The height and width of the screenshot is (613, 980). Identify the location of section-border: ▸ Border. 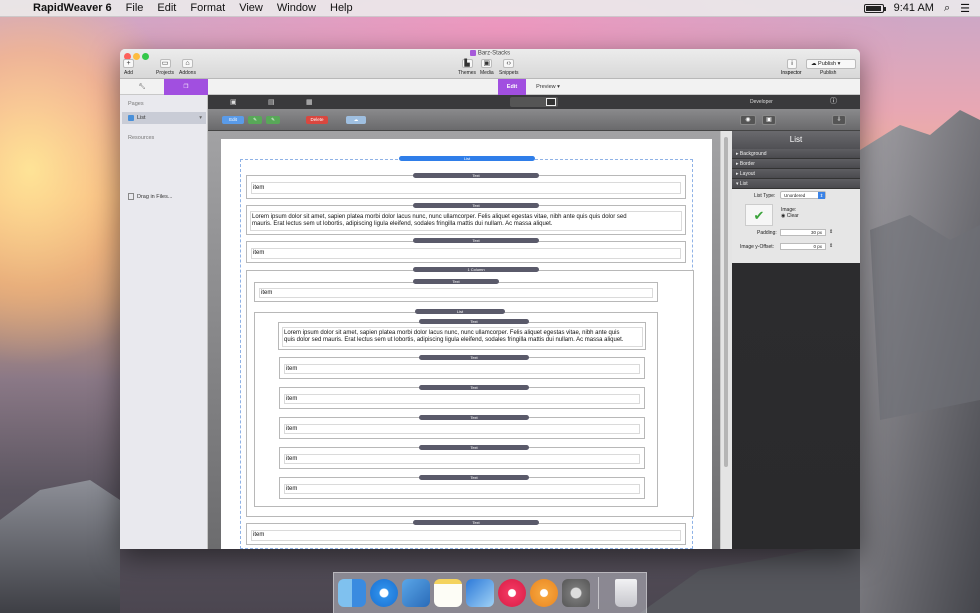
(796, 164).